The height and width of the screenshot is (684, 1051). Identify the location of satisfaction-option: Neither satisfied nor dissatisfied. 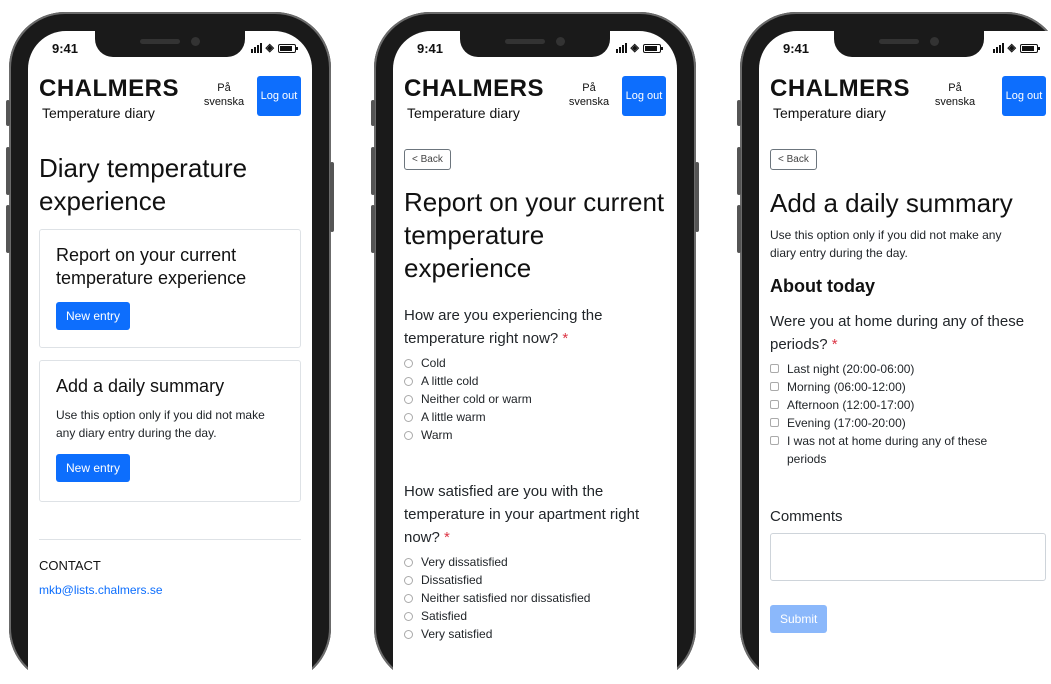
(535, 598).